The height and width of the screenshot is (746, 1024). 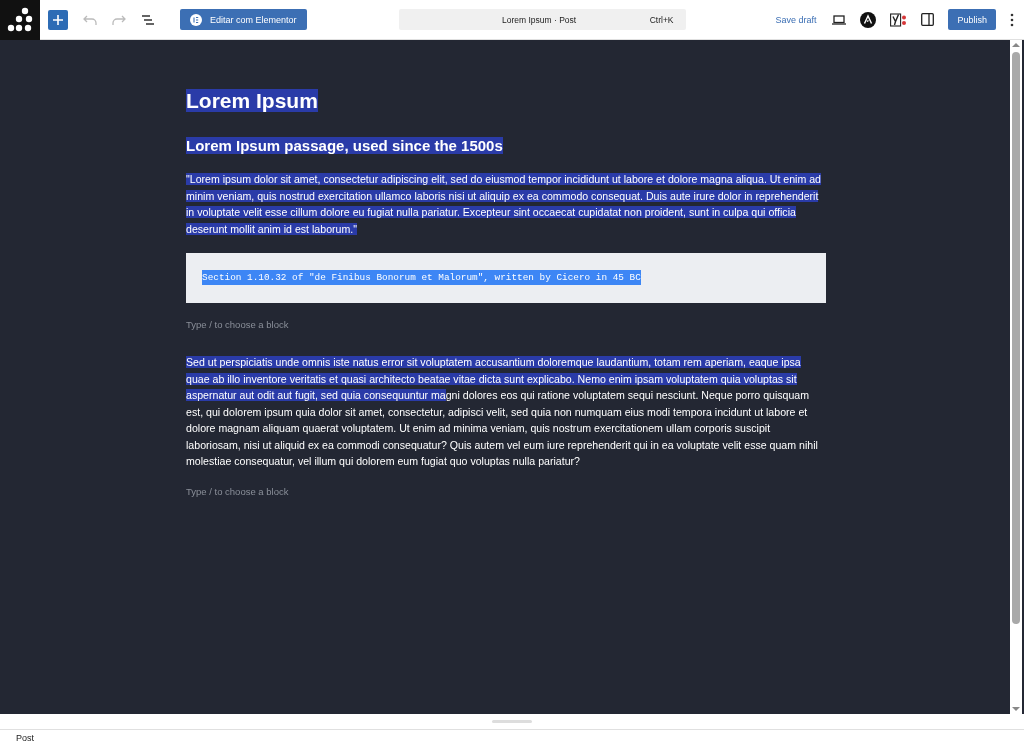 I want to click on resize-handle, so click(x=512, y=721).